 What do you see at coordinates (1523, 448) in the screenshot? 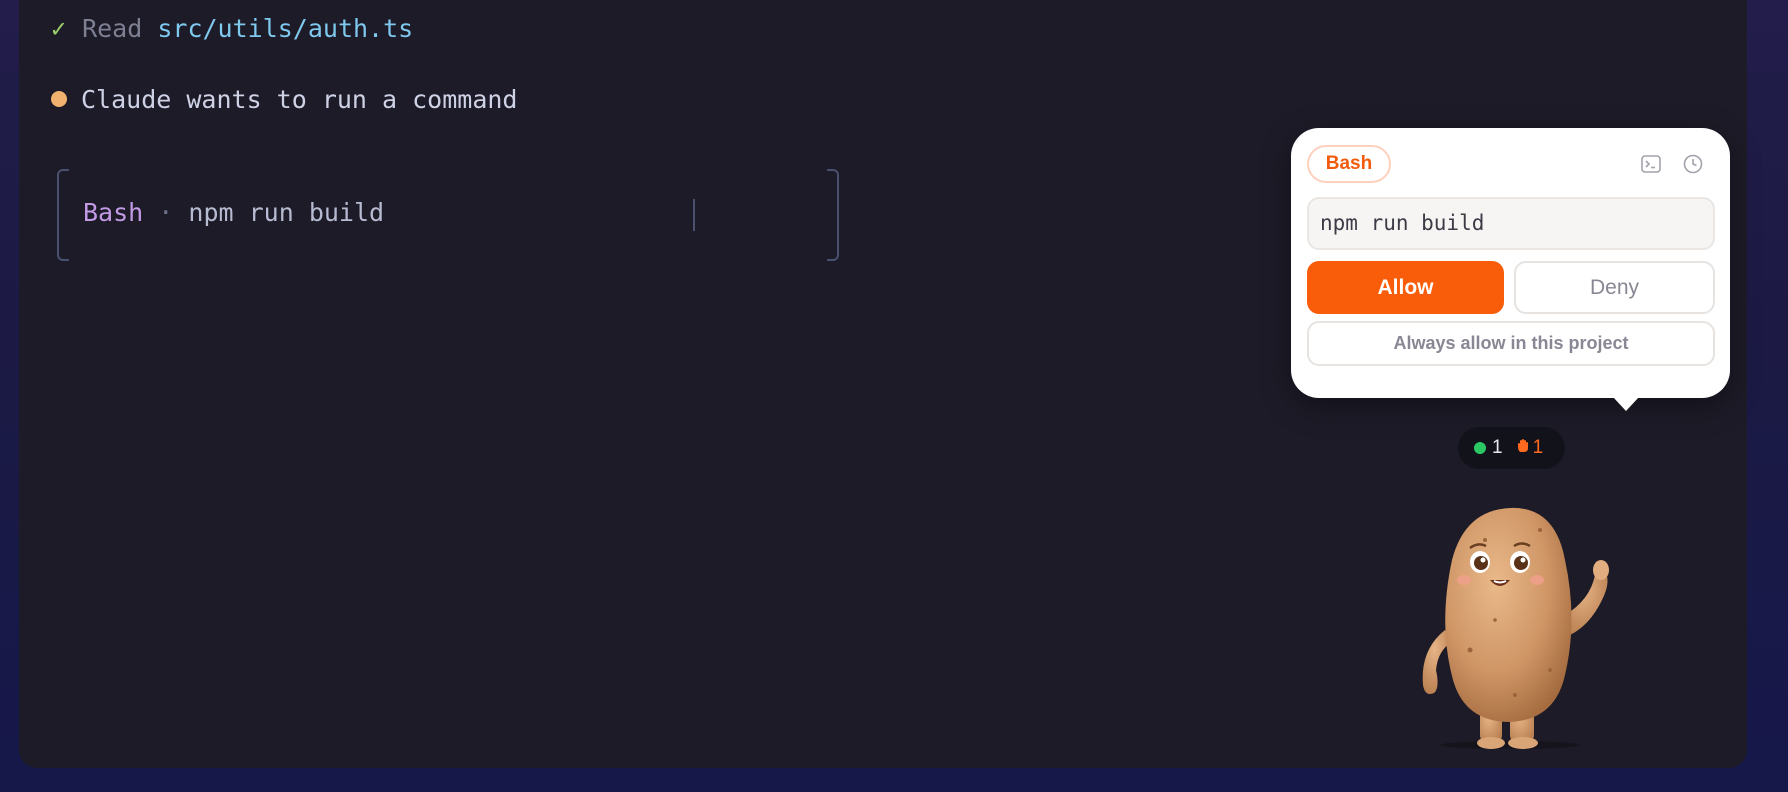
I see `hand-icon` at bounding box center [1523, 448].